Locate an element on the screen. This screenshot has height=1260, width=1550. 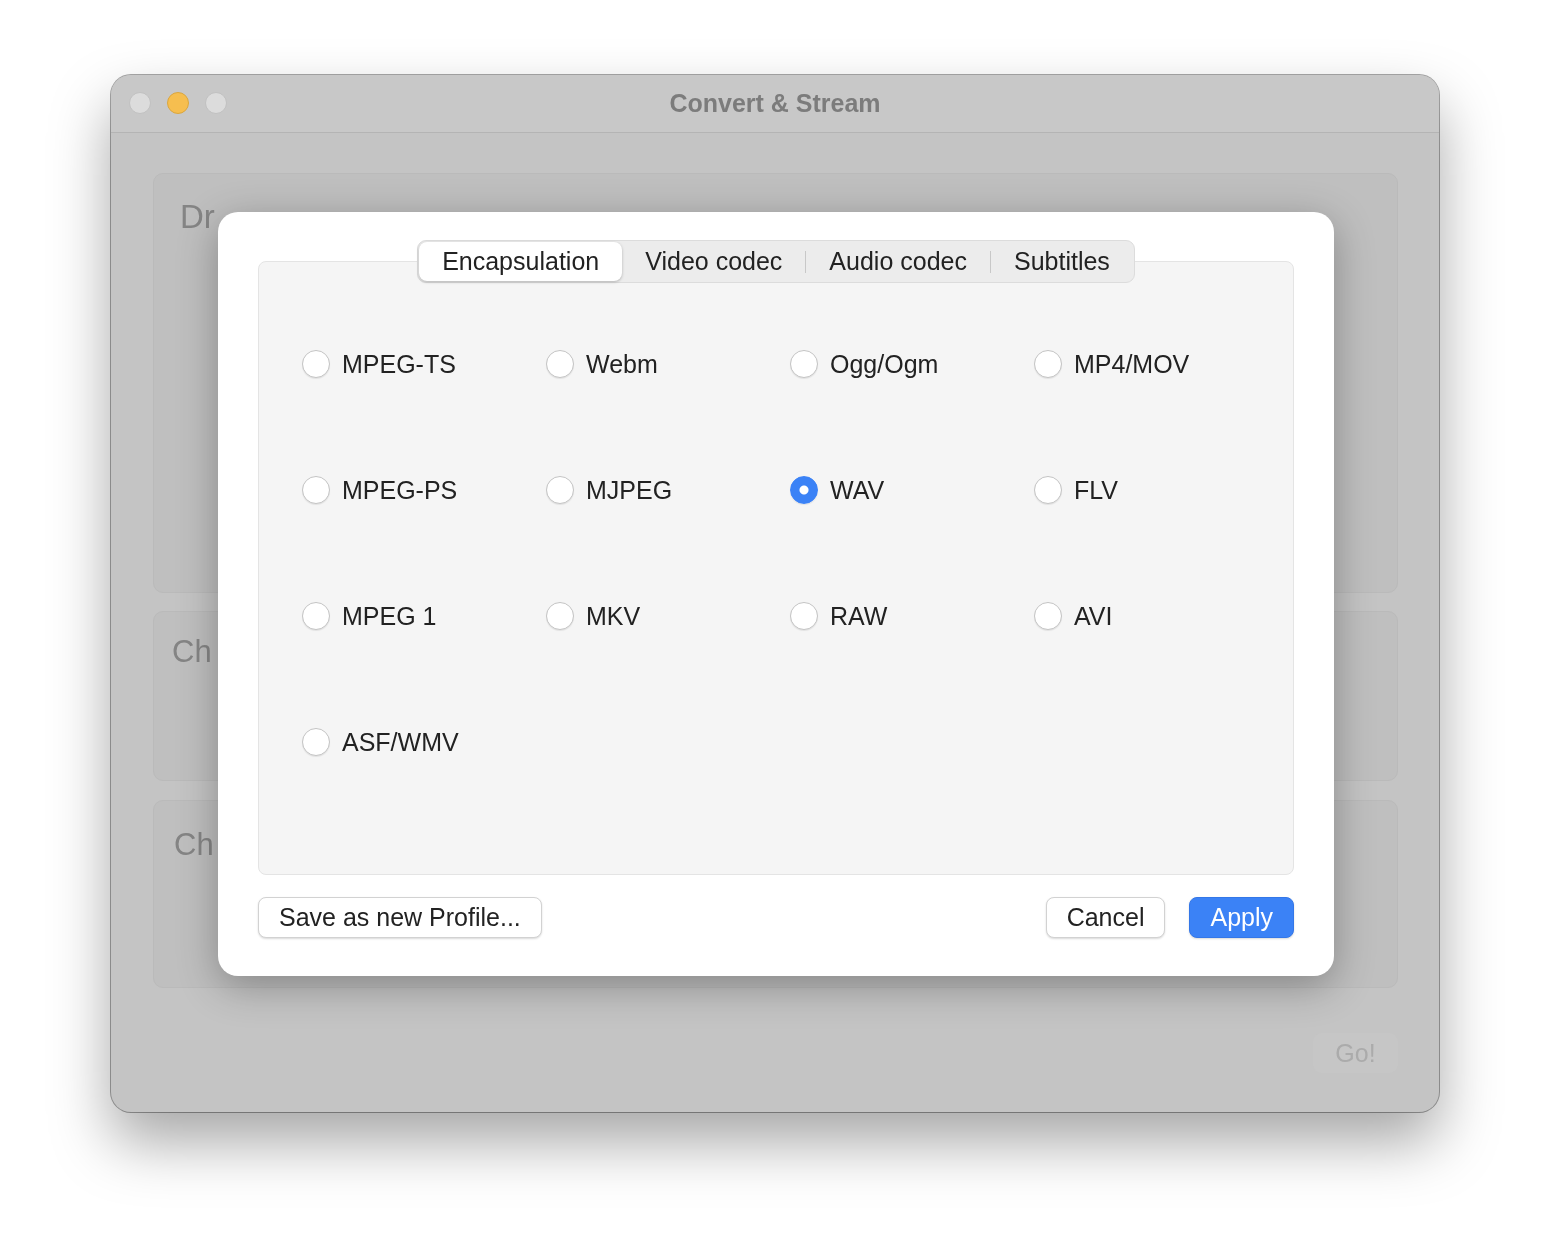
radio-option: MPEG 1 is located at coordinates (369, 616).